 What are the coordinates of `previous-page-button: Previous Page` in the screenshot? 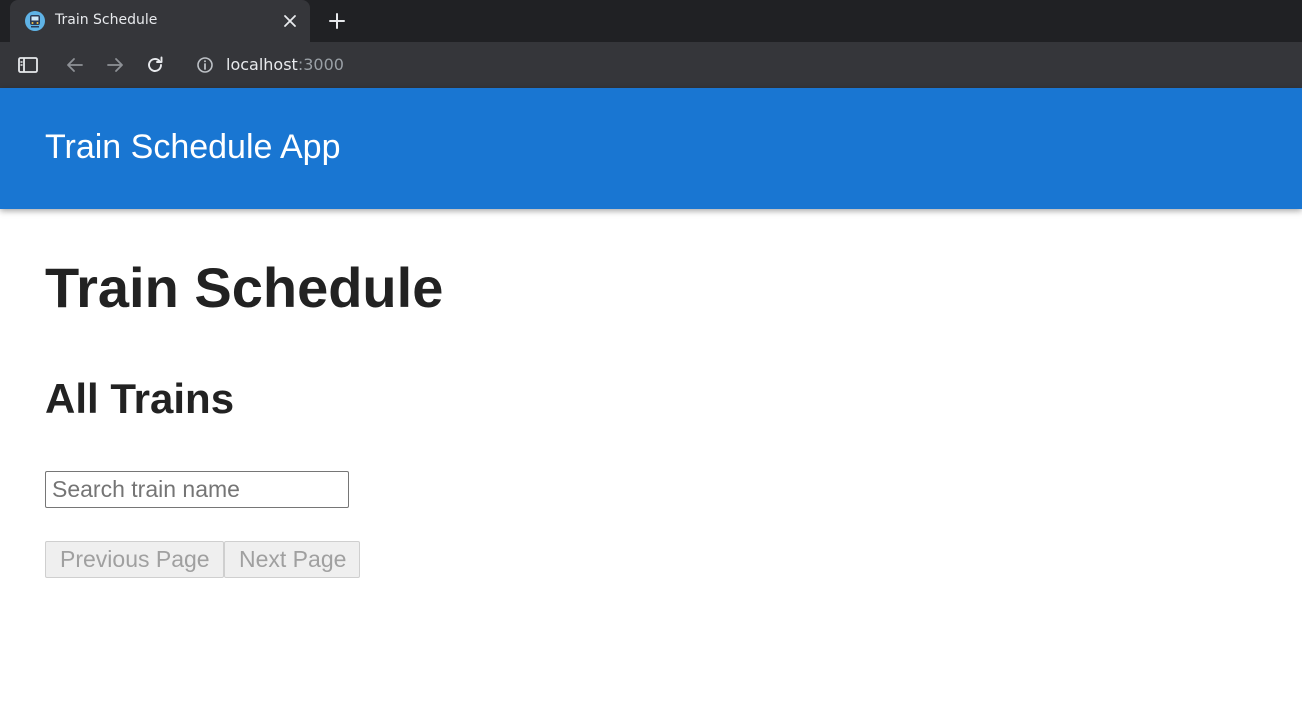 It's located at (134, 559).